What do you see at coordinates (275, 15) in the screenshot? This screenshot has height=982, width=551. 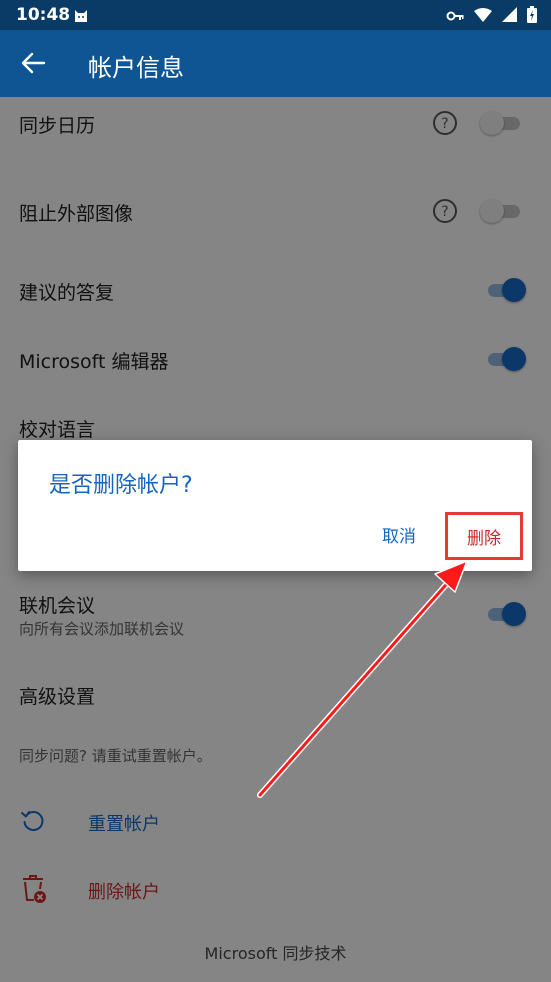 I see `status-bar: 10:48` at bounding box center [275, 15].